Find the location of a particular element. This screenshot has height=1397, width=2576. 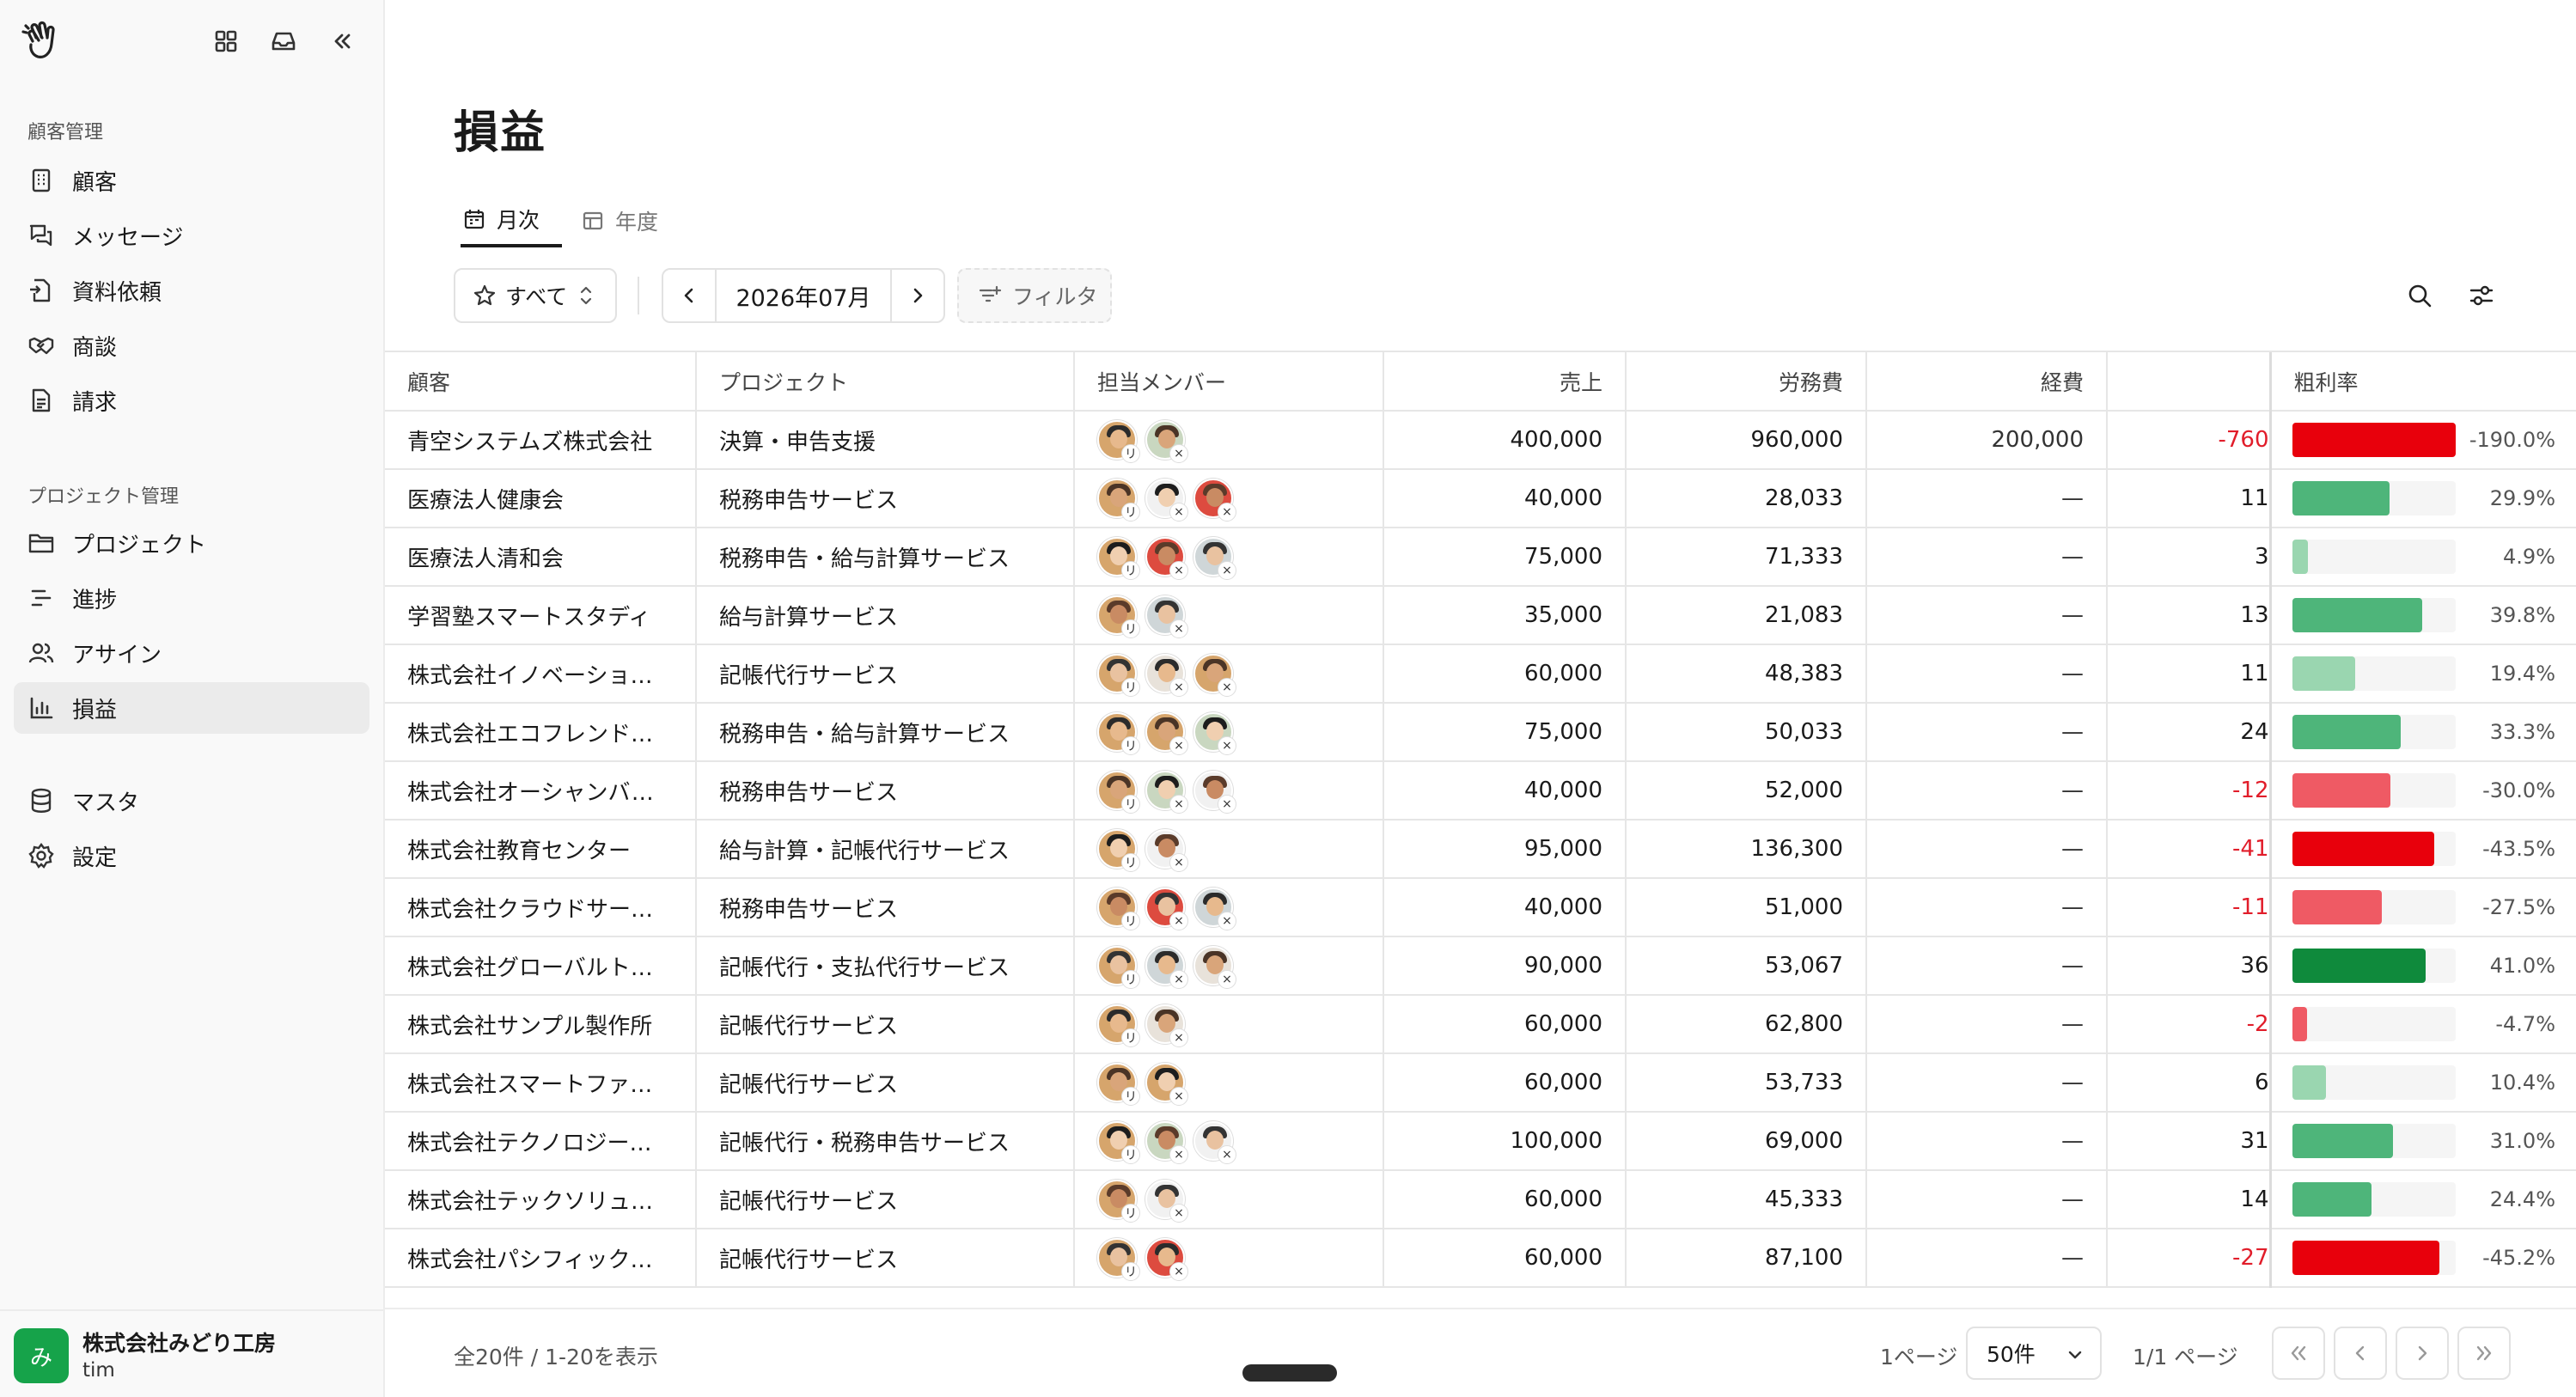

first-page-button is located at coordinates (2298, 1353).